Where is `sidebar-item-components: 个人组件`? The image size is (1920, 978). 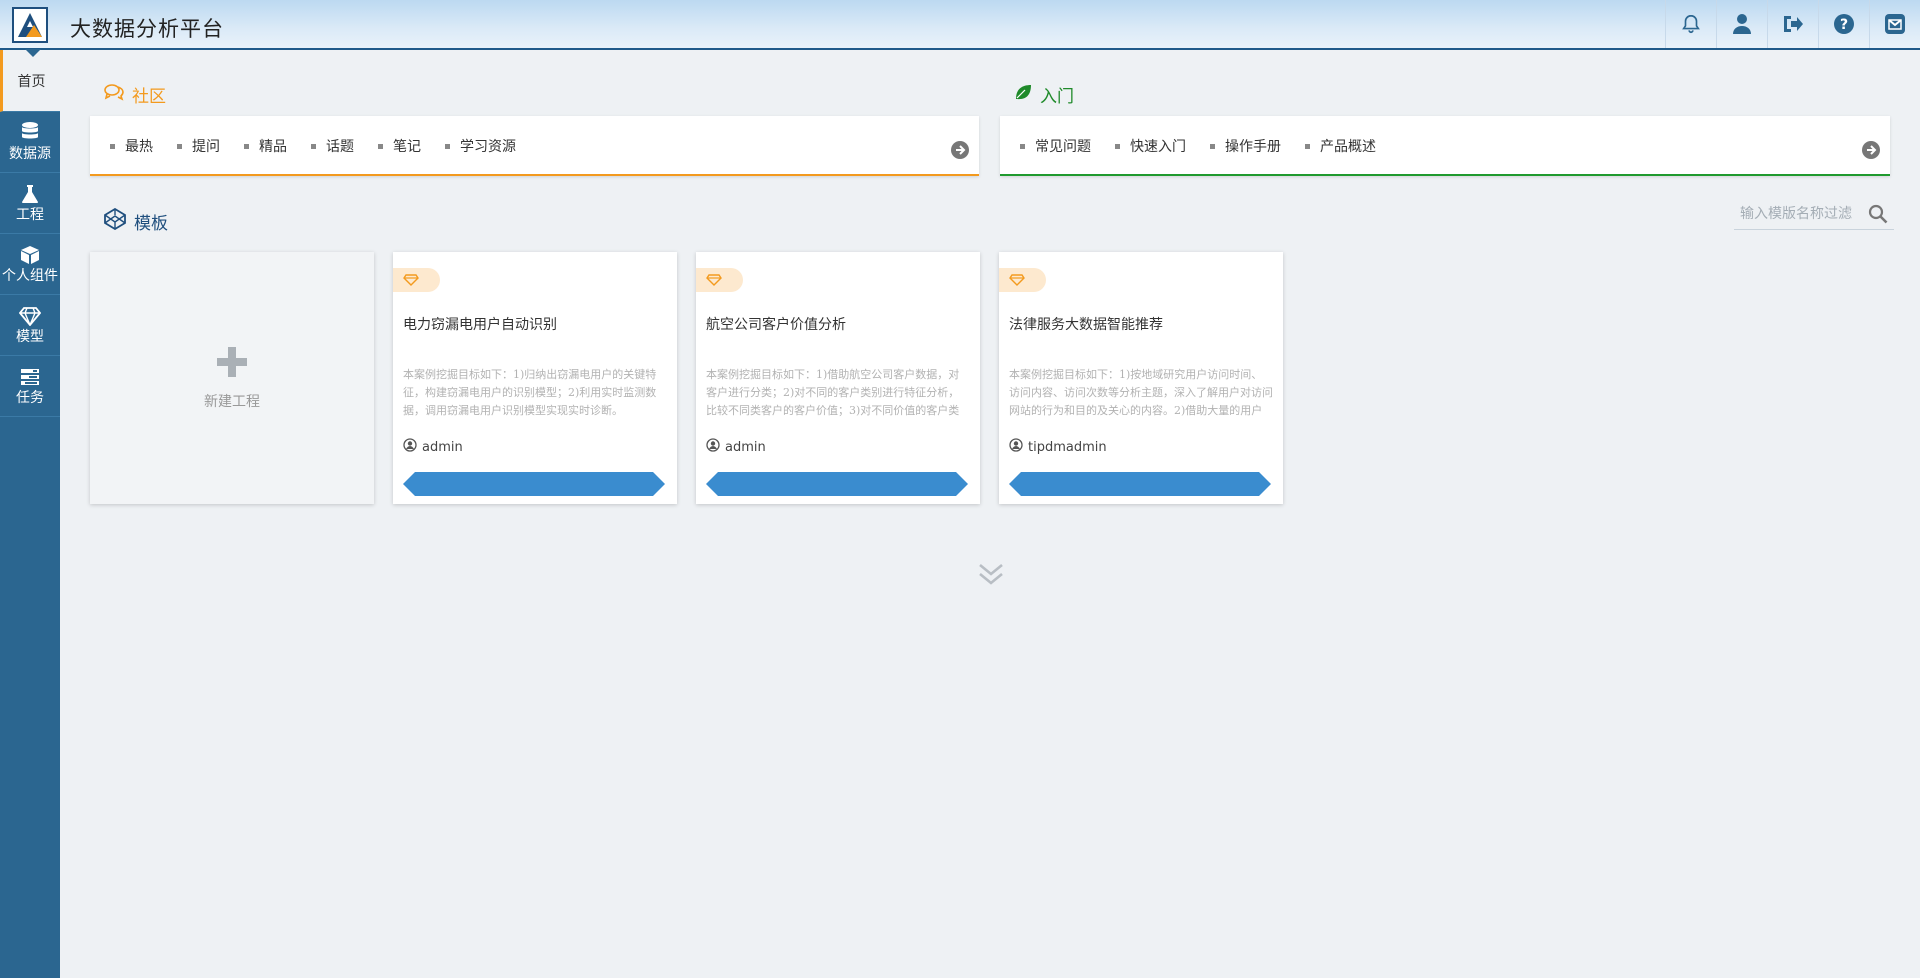 sidebar-item-components: 个人组件 is located at coordinates (30, 264).